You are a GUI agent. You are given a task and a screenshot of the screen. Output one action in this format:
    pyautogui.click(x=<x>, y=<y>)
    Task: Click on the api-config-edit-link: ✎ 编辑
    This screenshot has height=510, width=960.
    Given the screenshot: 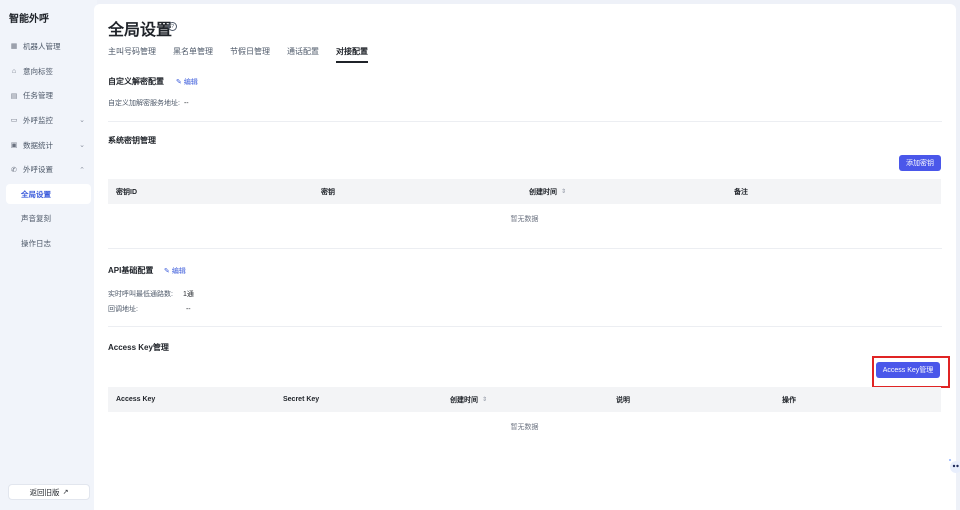 What is the action you would take?
    pyautogui.click(x=175, y=271)
    